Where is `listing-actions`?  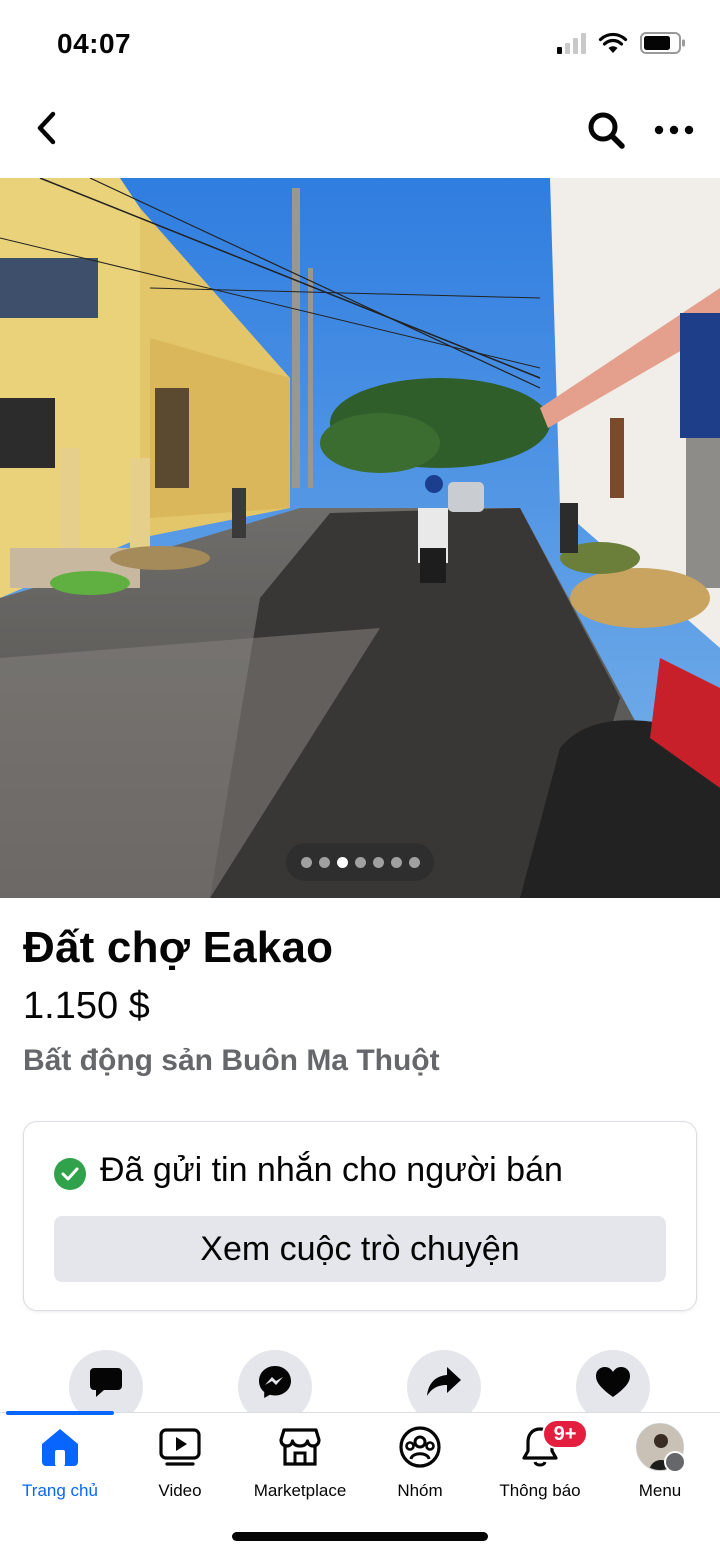
listing-actions is located at coordinates (360, 1387).